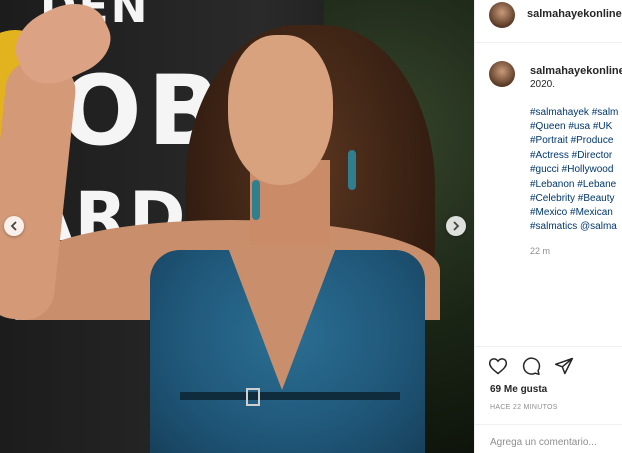  What do you see at coordinates (571, 212) in the screenshot?
I see `hashtag-line: #Mexico #Mexican` at bounding box center [571, 212].